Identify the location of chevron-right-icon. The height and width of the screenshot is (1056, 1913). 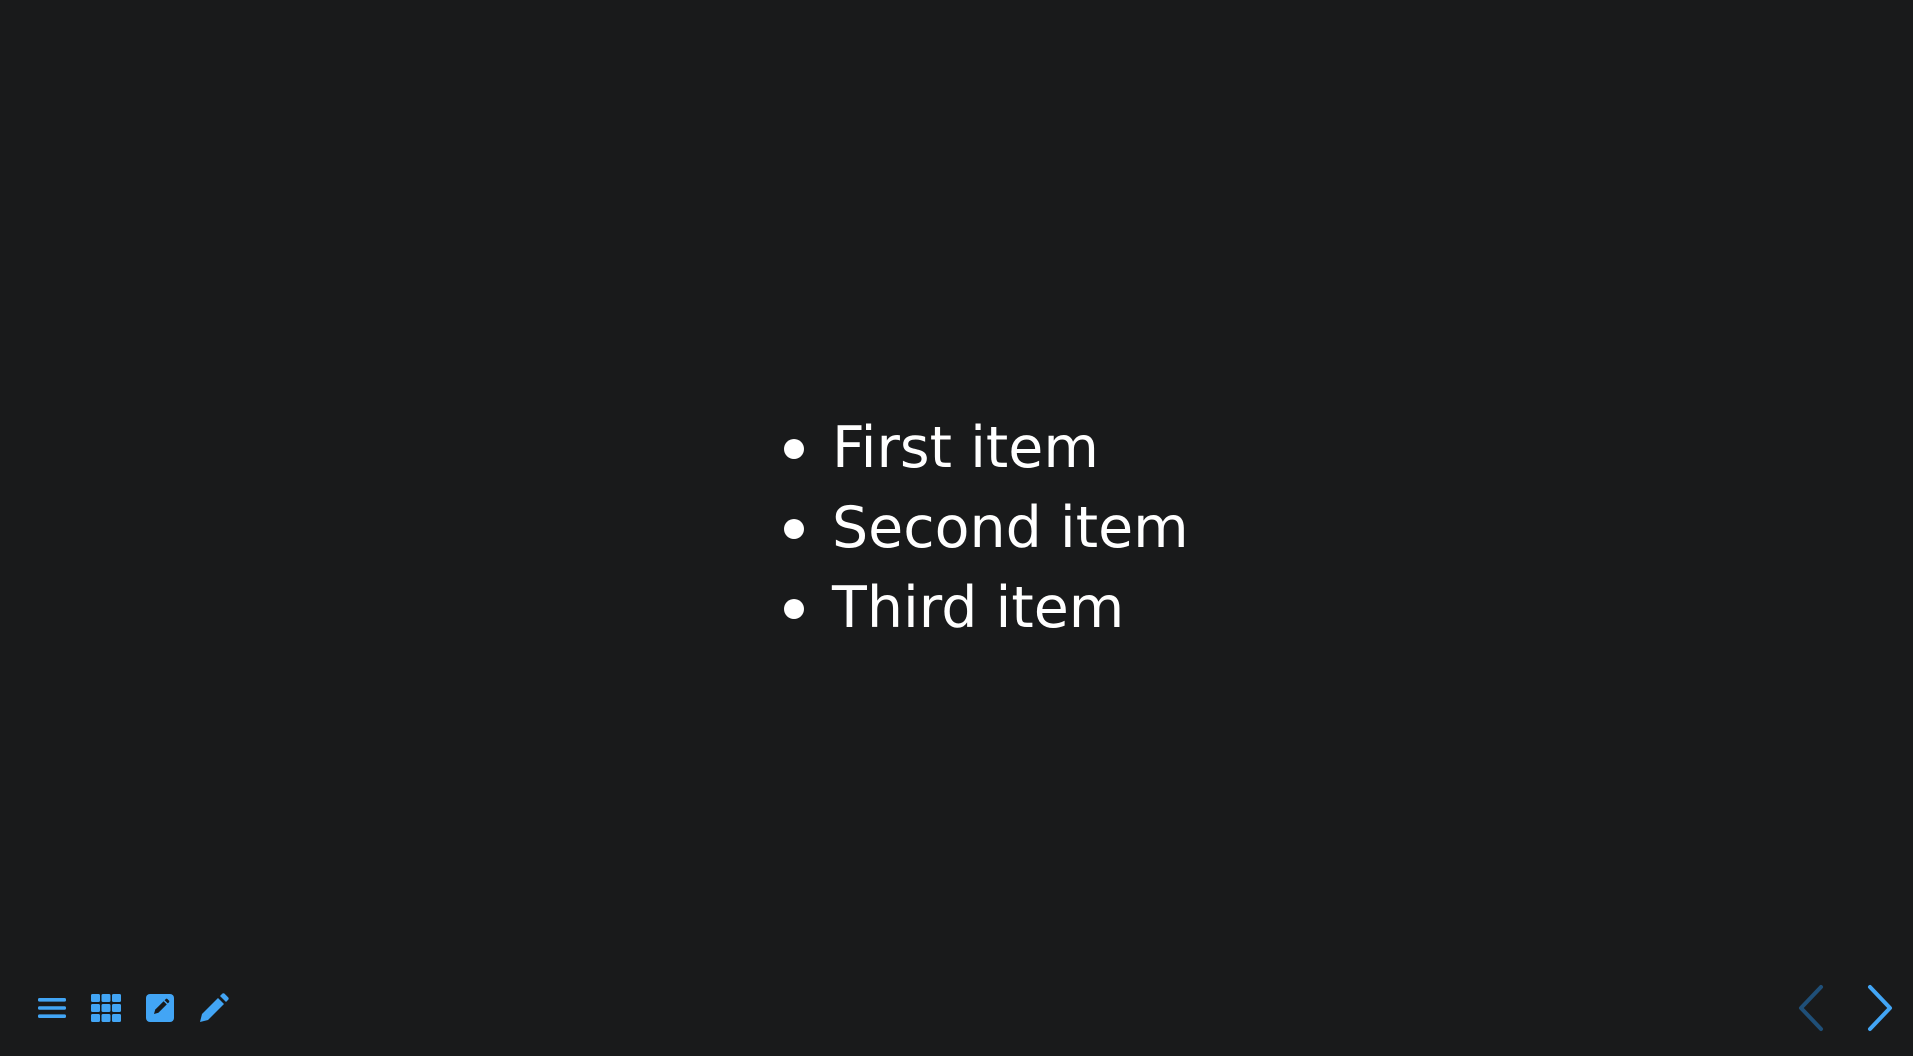
(1880, 1008).